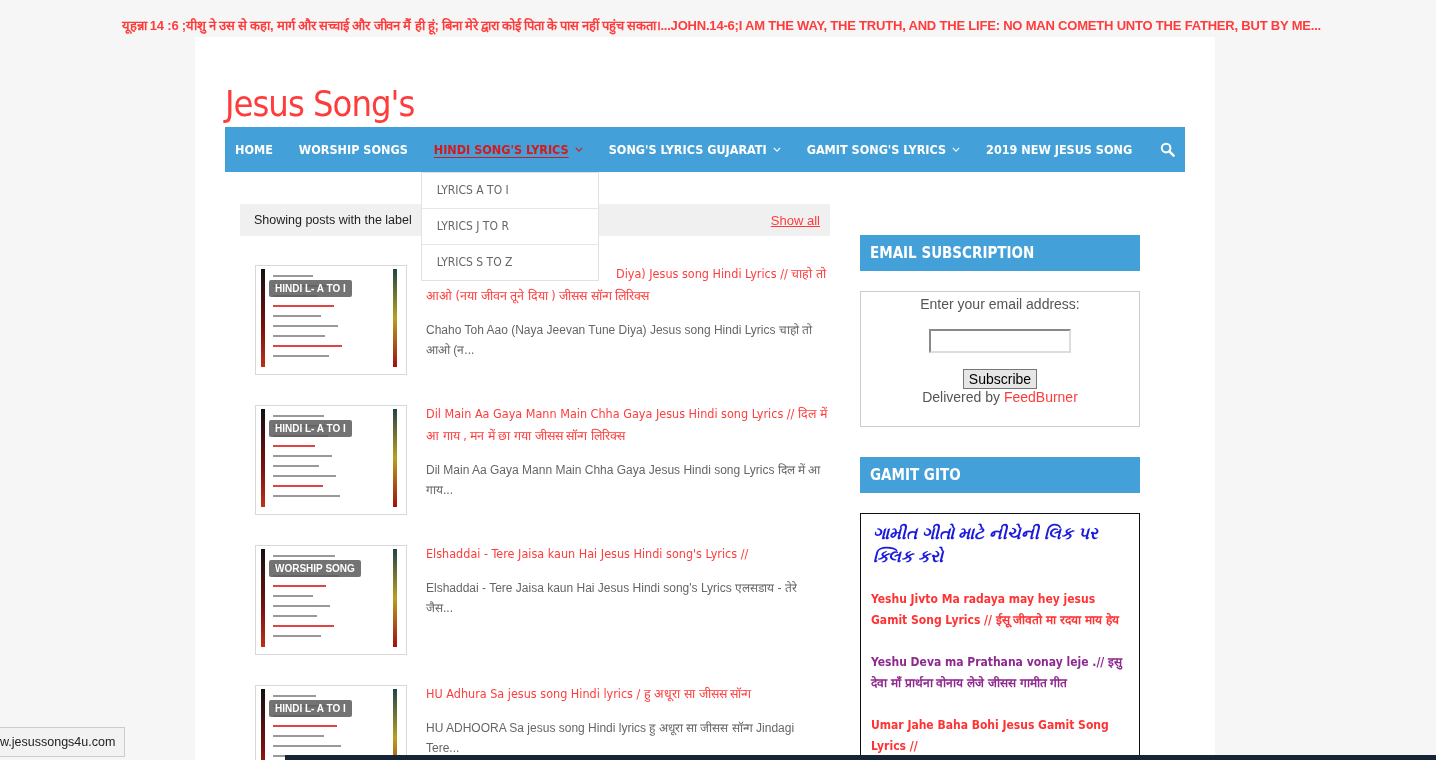 Image resolution: width=1436 pixels, height=760 pixels. Describe the element at coordinates (1000, 736) in the screenshot. I see `song-link: Umar Jahe Baha Bohi Jesus Gamit Song Lyrics //` at that location.